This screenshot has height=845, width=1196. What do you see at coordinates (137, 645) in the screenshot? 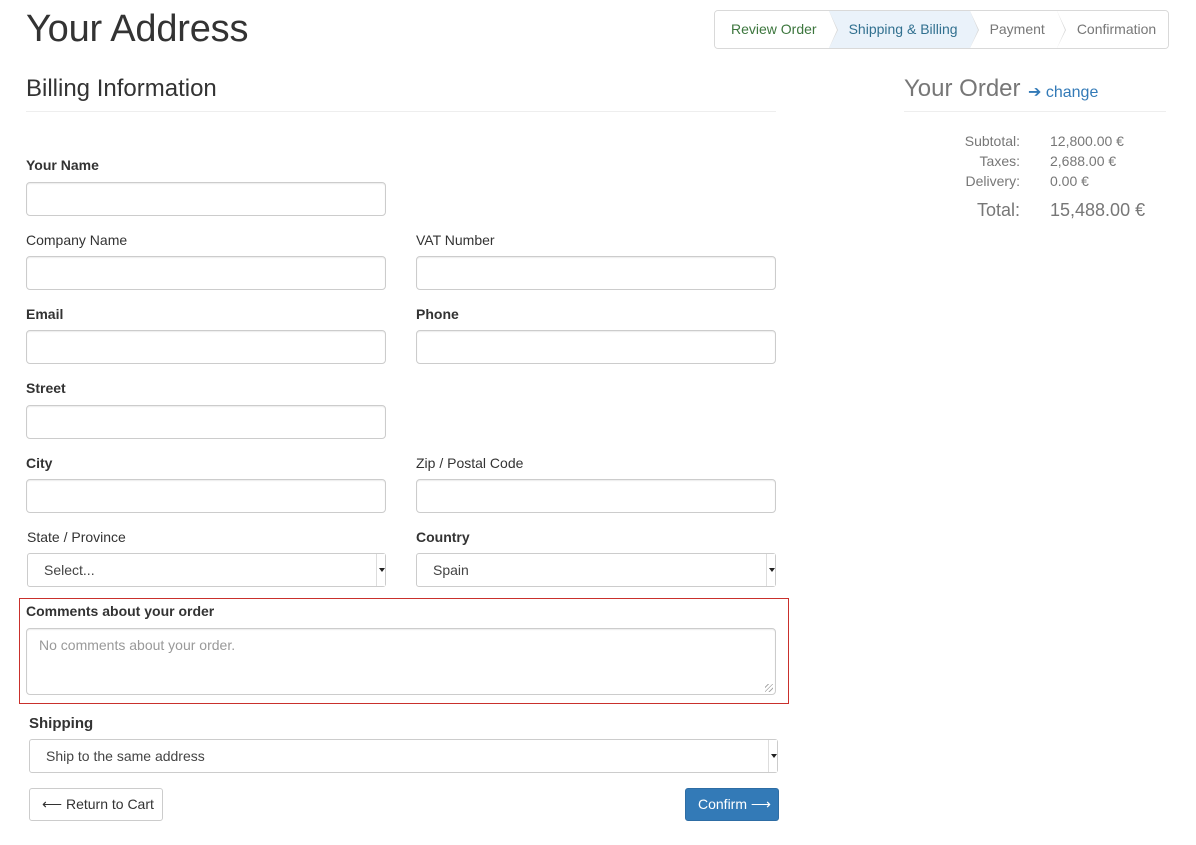
I see `comments-placeholder: No comments about your order.` at bounding box center [137, 645].